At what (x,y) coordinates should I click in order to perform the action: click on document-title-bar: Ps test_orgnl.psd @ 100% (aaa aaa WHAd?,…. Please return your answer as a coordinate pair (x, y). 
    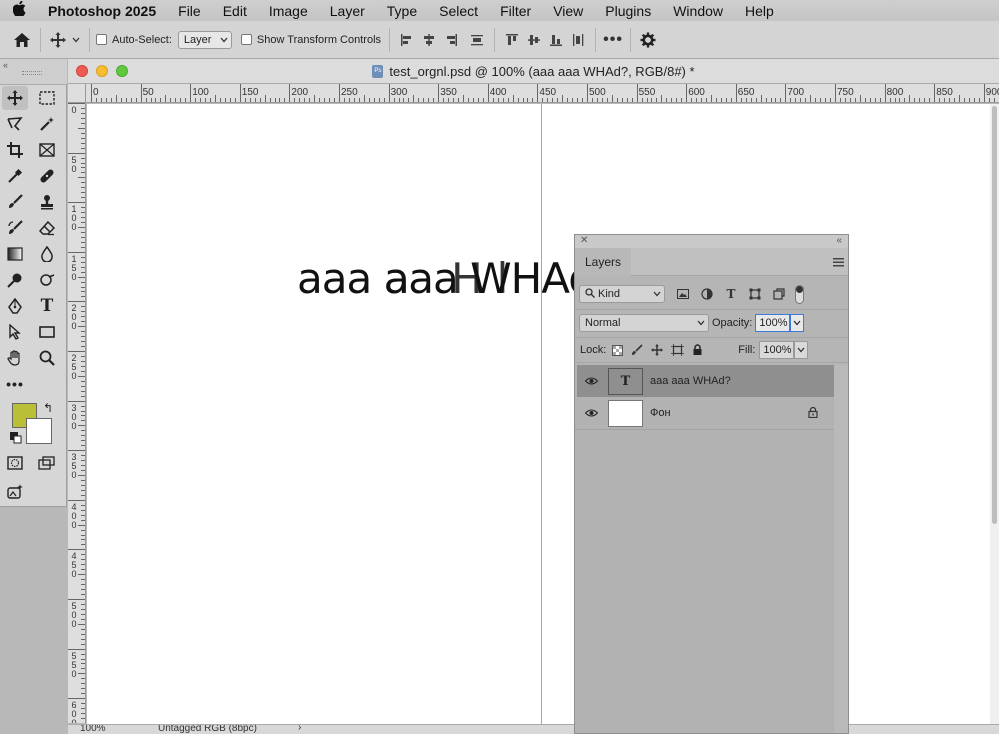
    Looking at the image, I should click on (533, 71).